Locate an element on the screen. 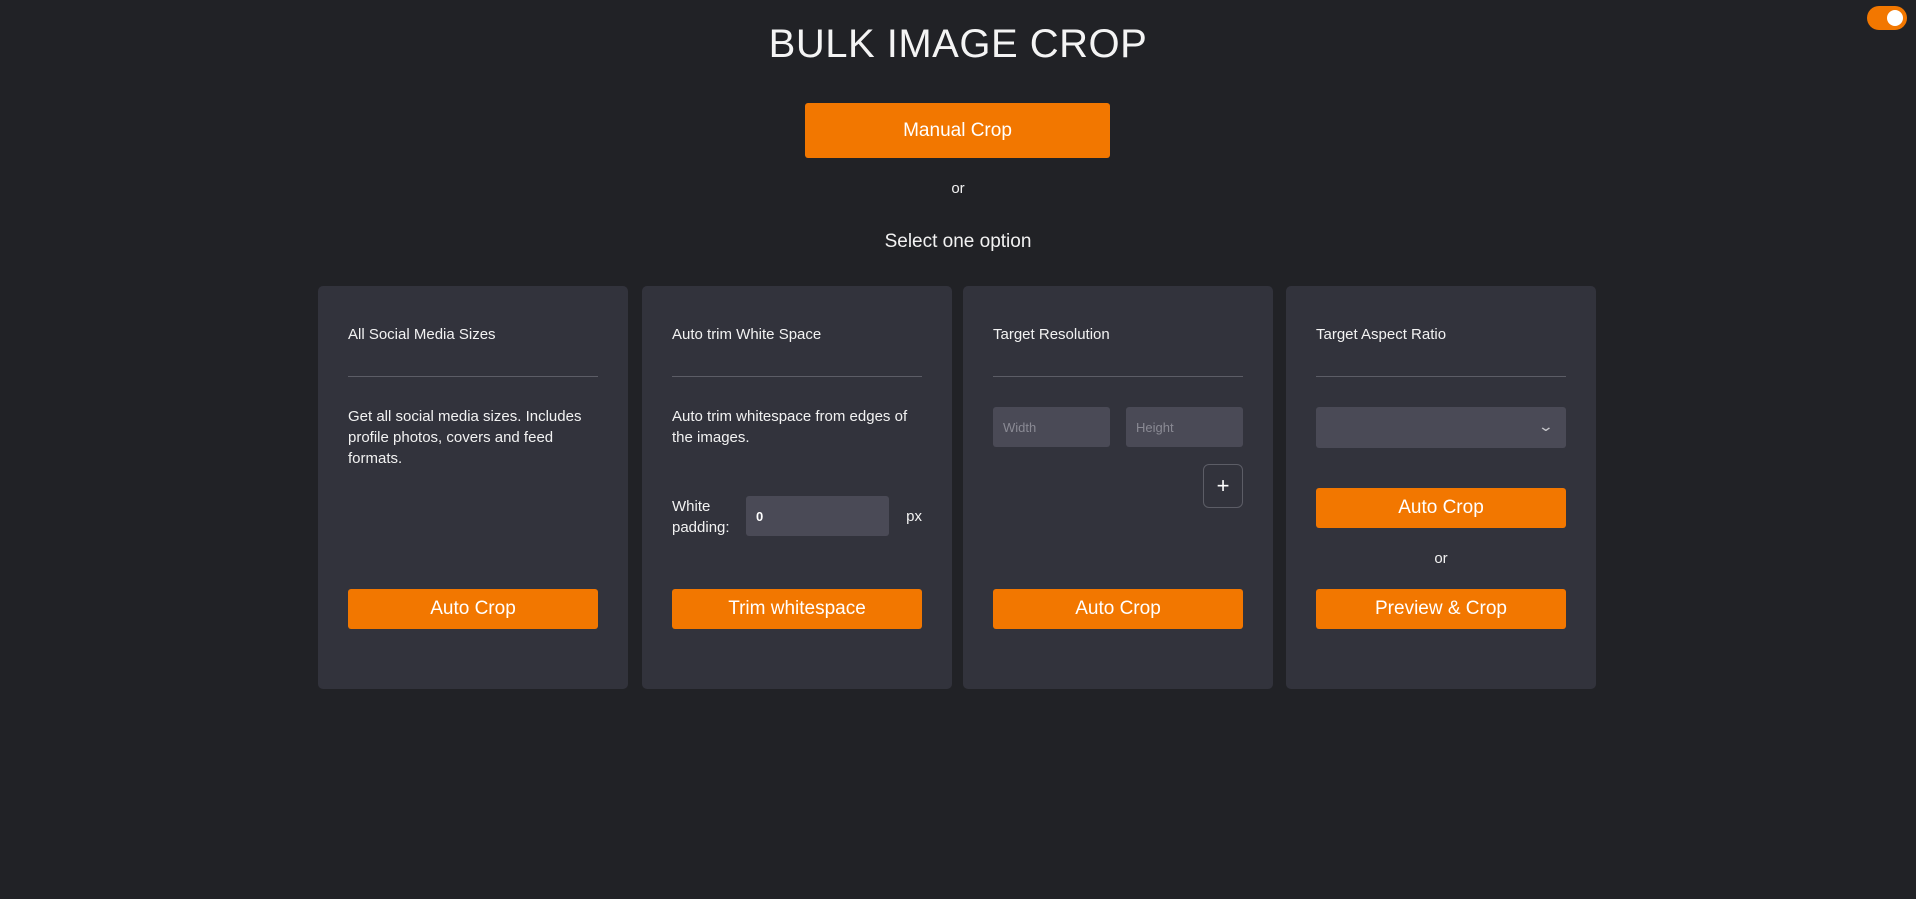 The height and width of the screenshot is (899, 1916). width-input is located at coordinates (1051, 427).